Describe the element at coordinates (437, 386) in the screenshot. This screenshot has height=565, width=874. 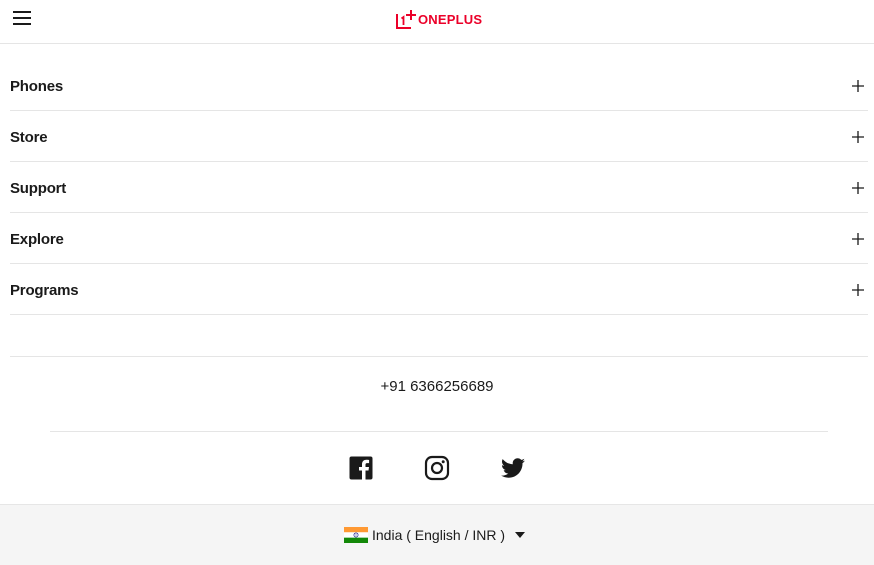
I see `contact-phone-link: +91 6366256689` at that location.